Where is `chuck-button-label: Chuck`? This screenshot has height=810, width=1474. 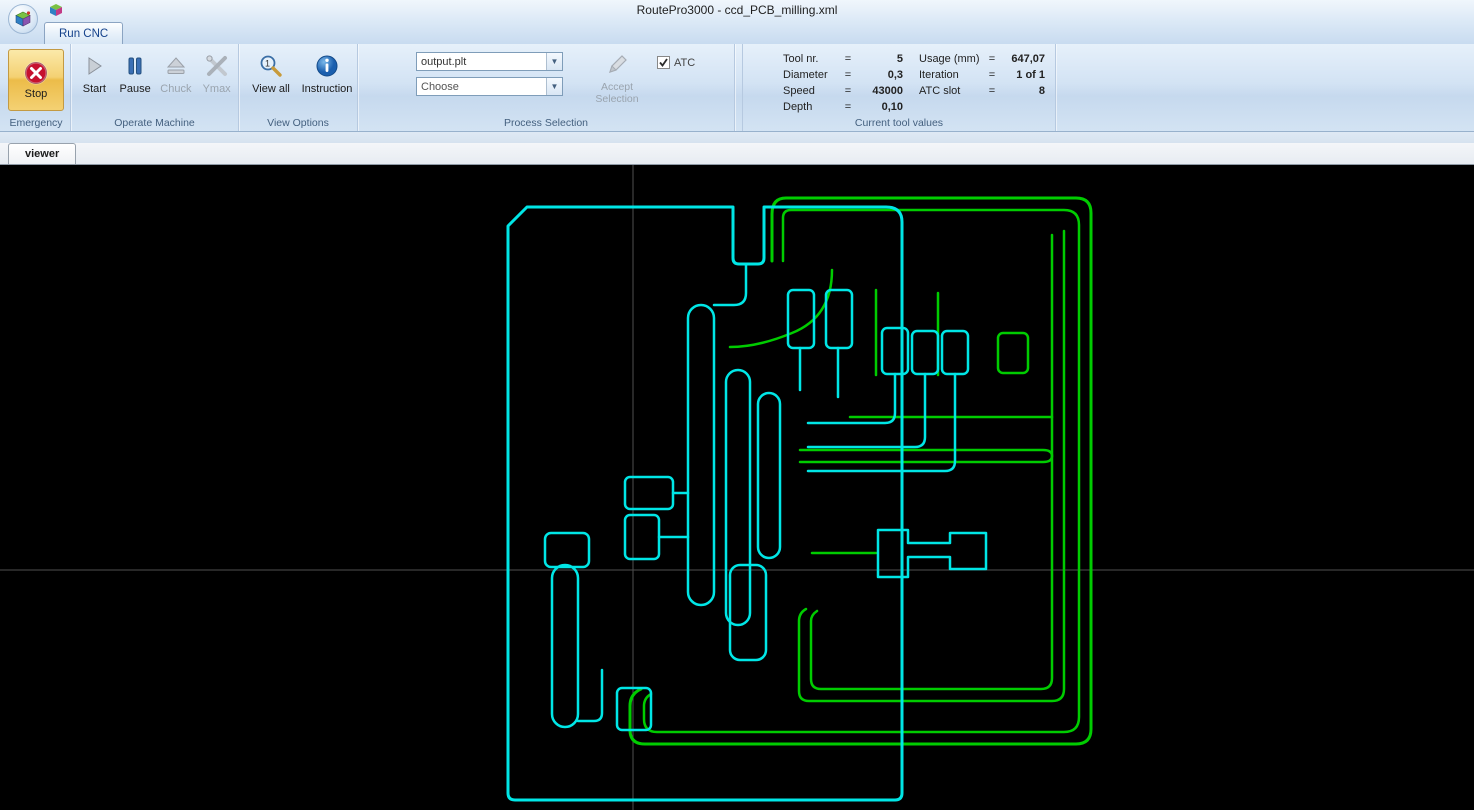
chuck-button-label: Chuck is located at coordinates (176, 89).